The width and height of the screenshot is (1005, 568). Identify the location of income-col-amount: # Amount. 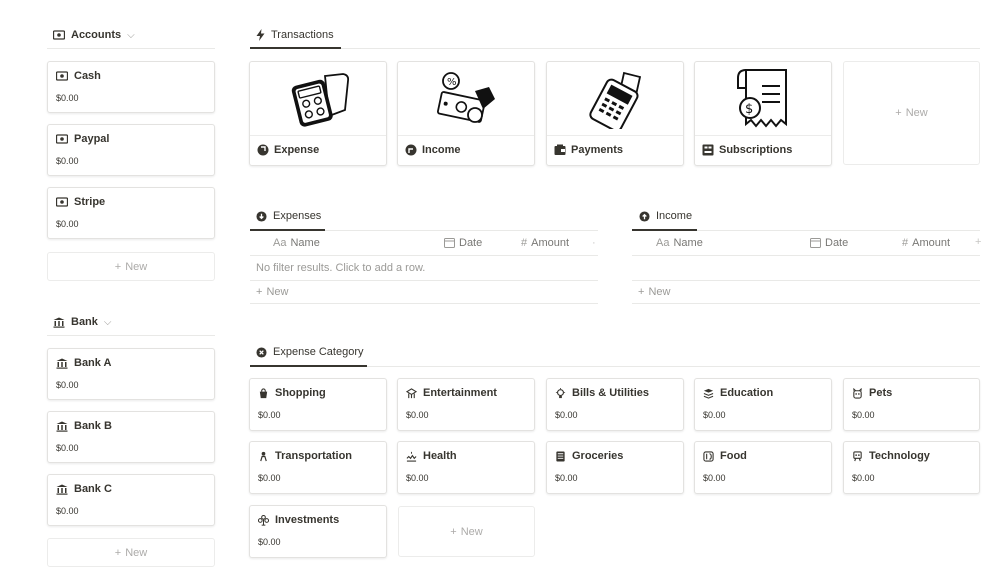
(926, 243).